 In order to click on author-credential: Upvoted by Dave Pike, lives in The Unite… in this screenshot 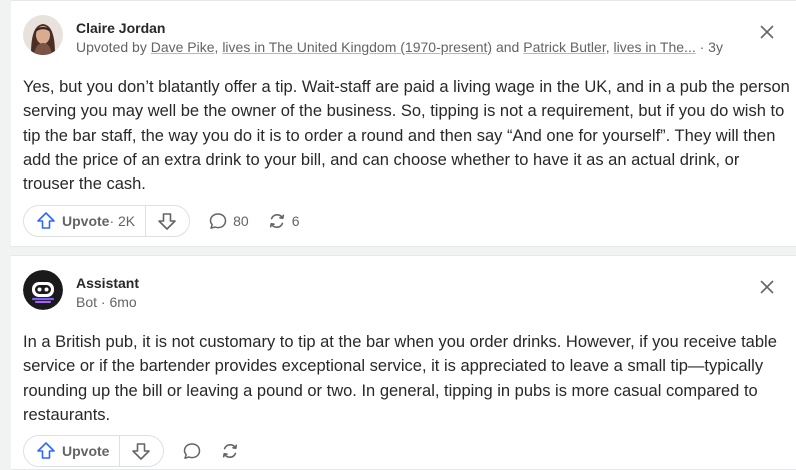, I will do `click(429, 47)`.